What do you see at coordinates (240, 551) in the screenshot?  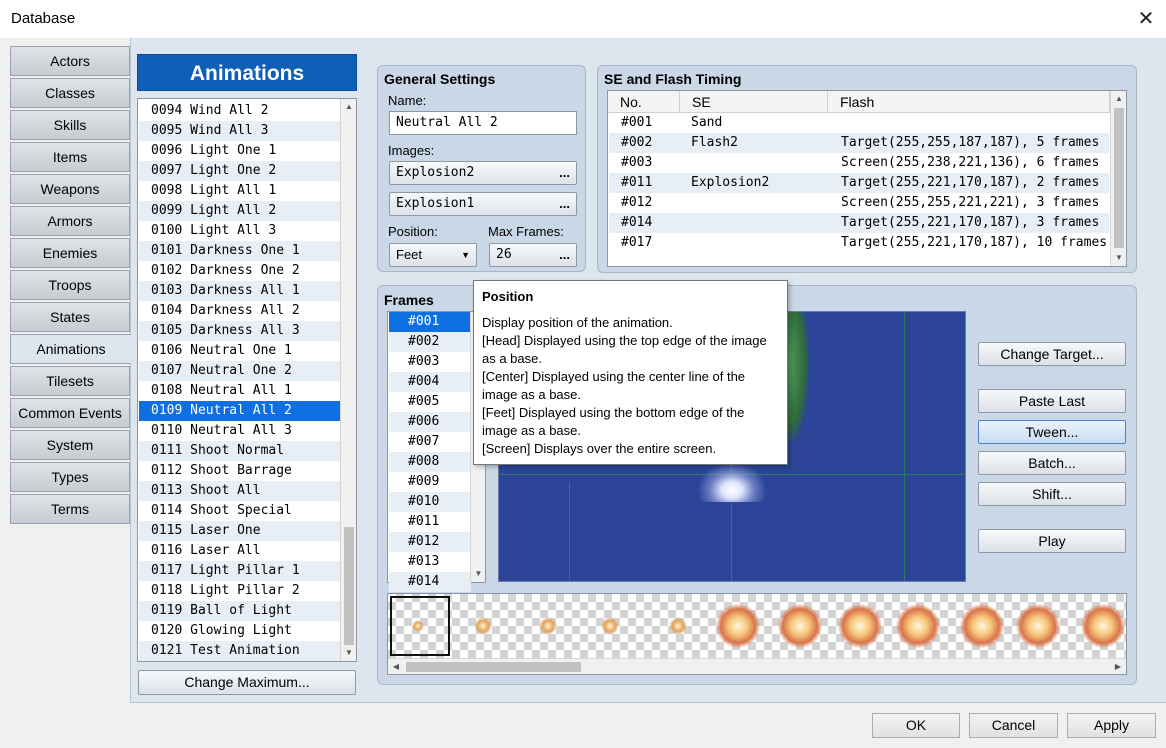 I see `list-item: 0116 Laser All` at bounding box center [240, 551].